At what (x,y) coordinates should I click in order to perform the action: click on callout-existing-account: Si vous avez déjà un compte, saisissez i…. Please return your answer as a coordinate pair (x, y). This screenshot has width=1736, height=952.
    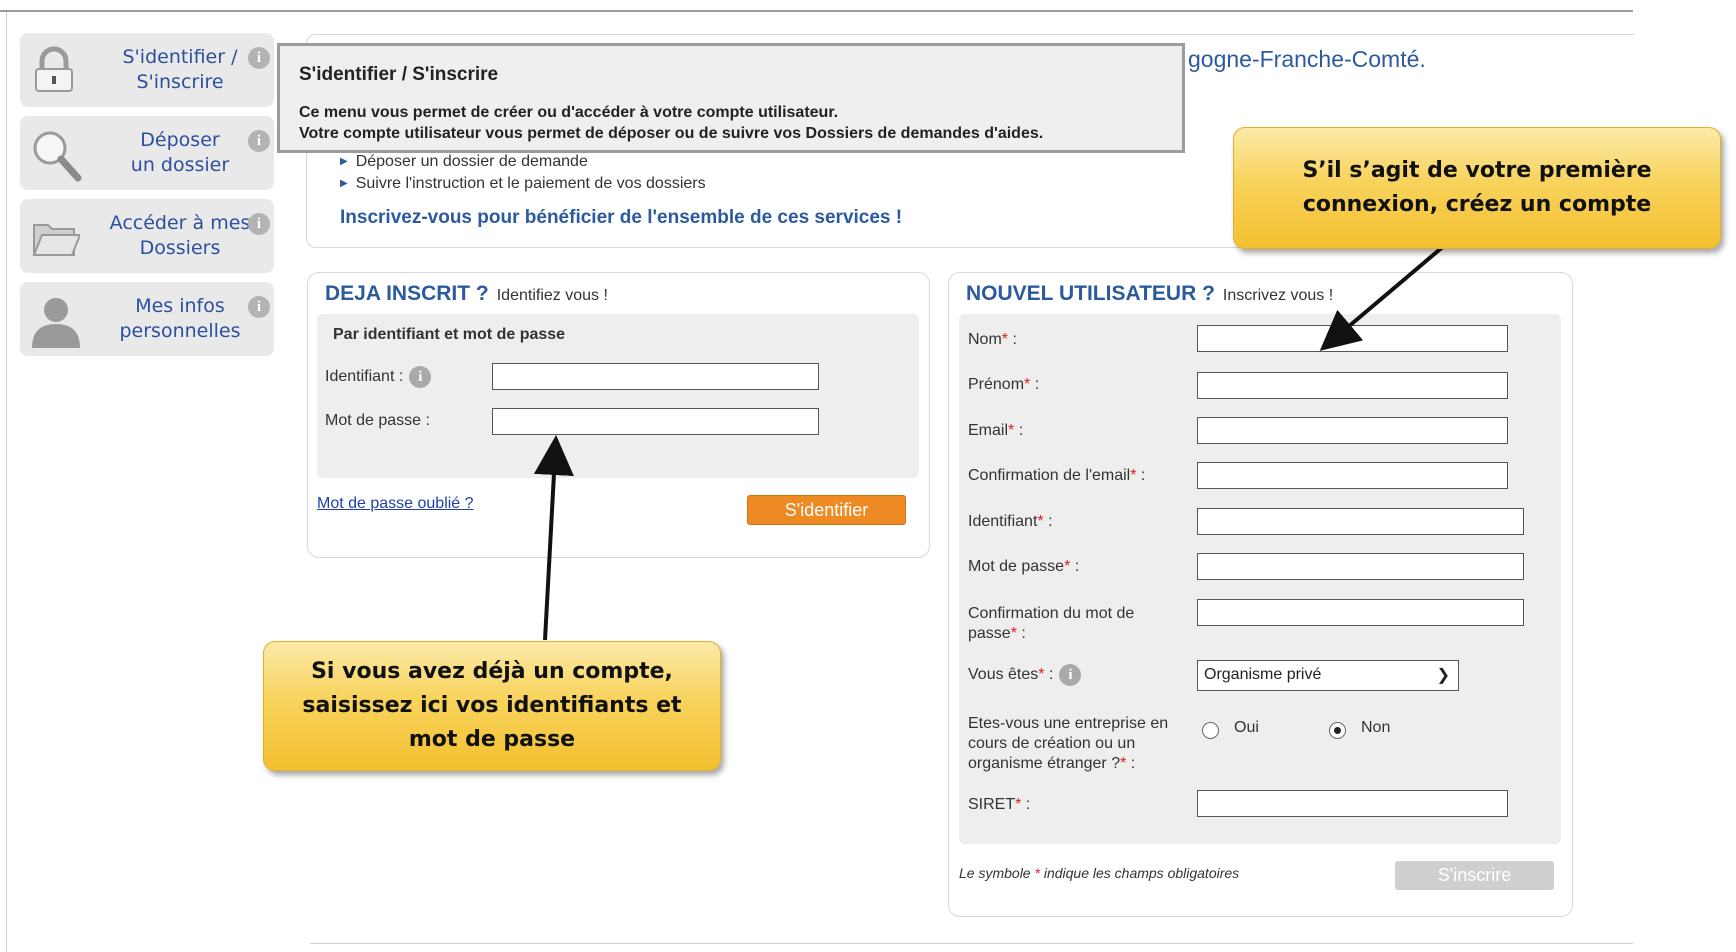
    Looking at the image, I should click on (492, 706).